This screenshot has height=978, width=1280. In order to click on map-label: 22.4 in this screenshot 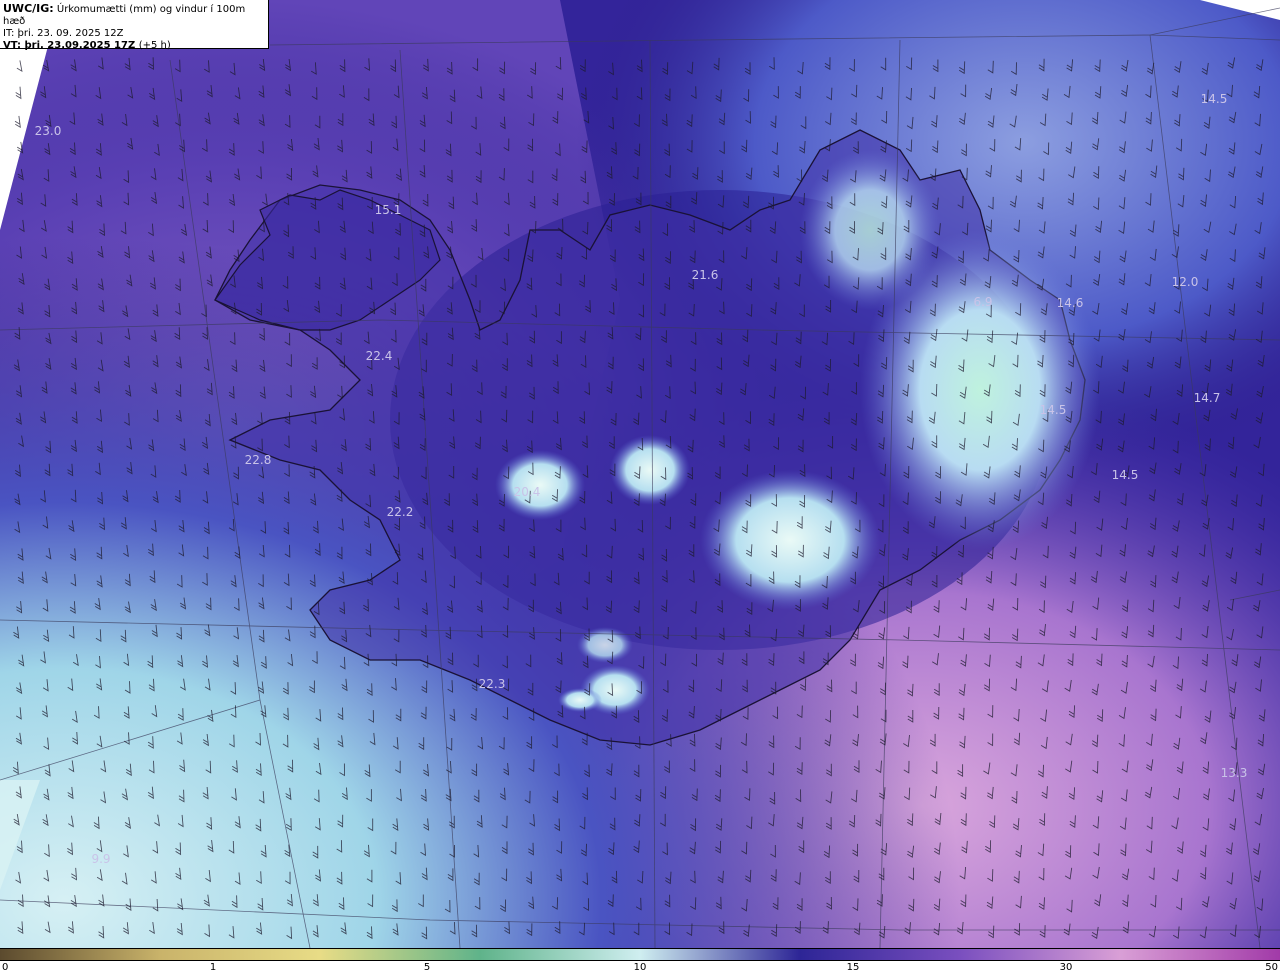, I will do `click(379, 356)`.